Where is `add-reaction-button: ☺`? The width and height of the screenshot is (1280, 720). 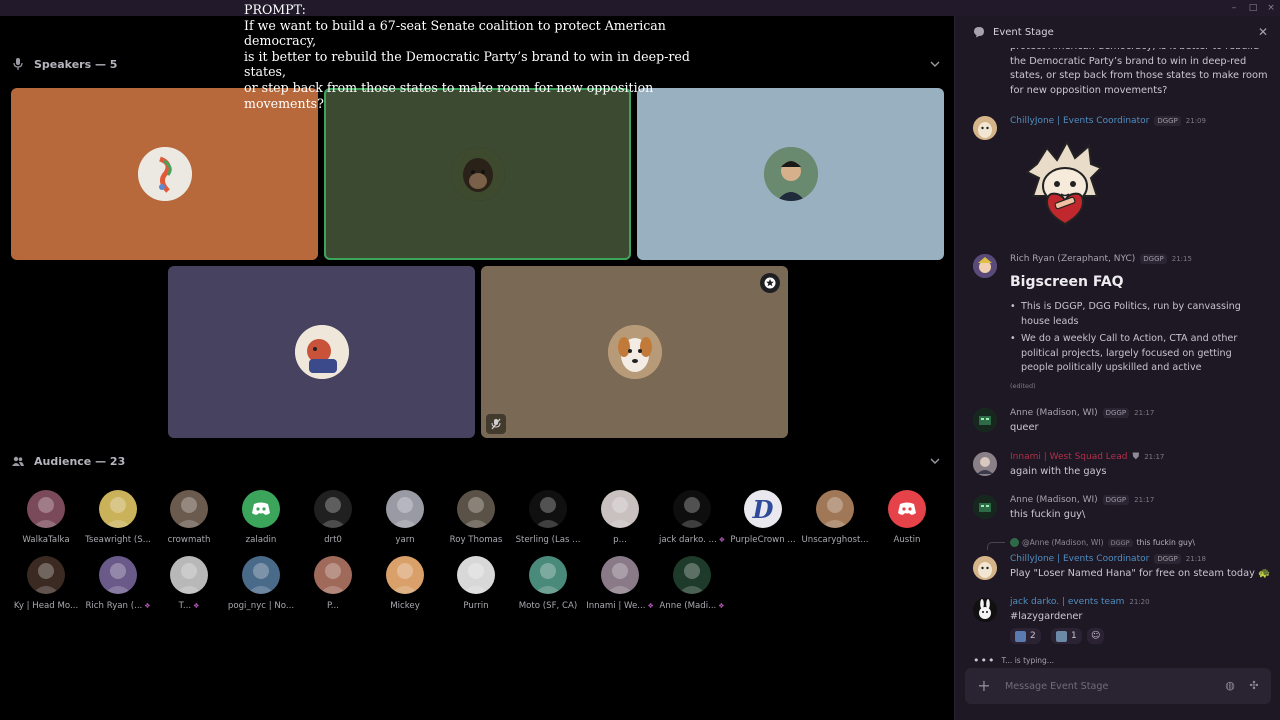
add-reaction-button: ☺ is located at coordinates (1096, 636).